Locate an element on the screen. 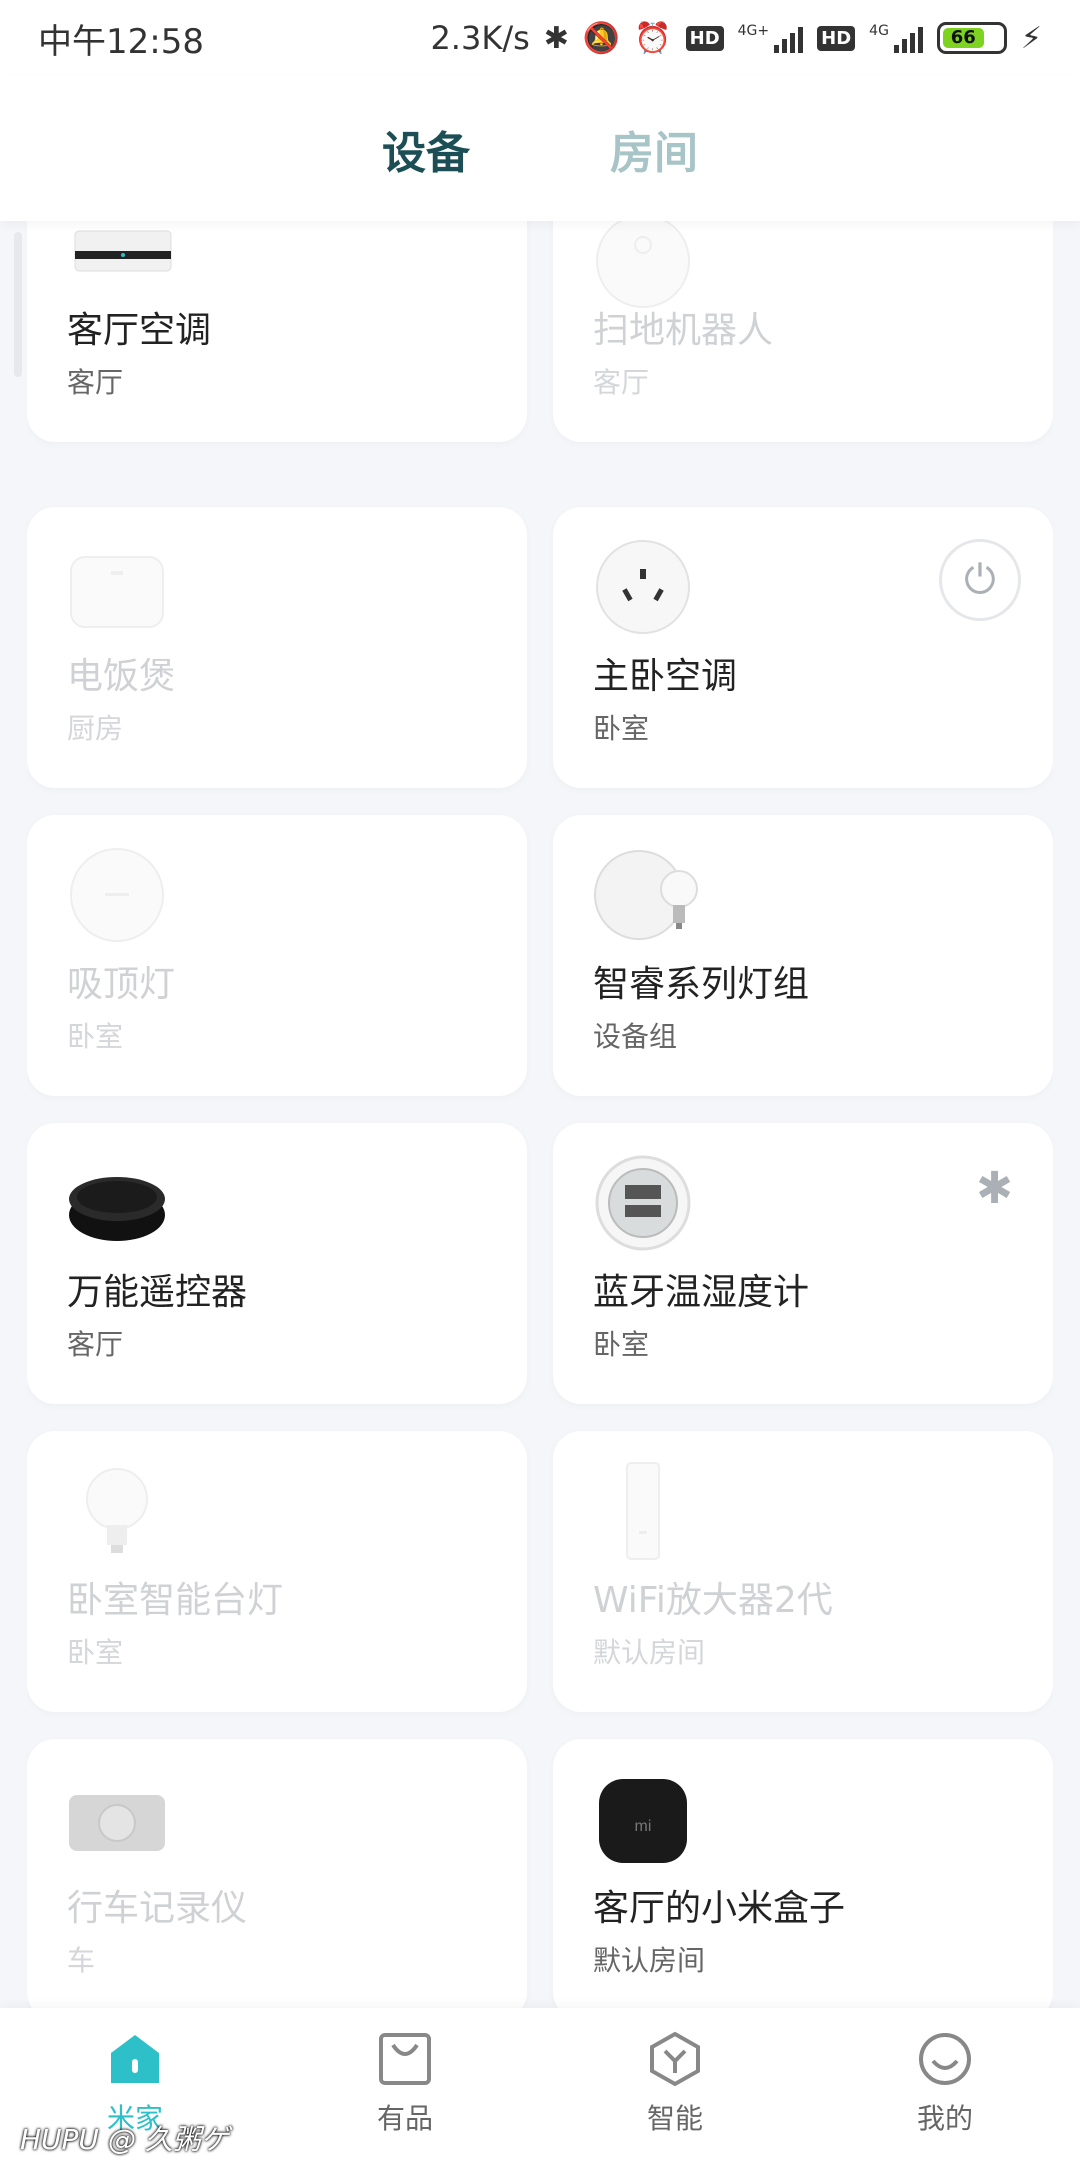 This screenshot has height=2160, width=1080. nav-label: 智能 is located at coordinates (674, 2118).